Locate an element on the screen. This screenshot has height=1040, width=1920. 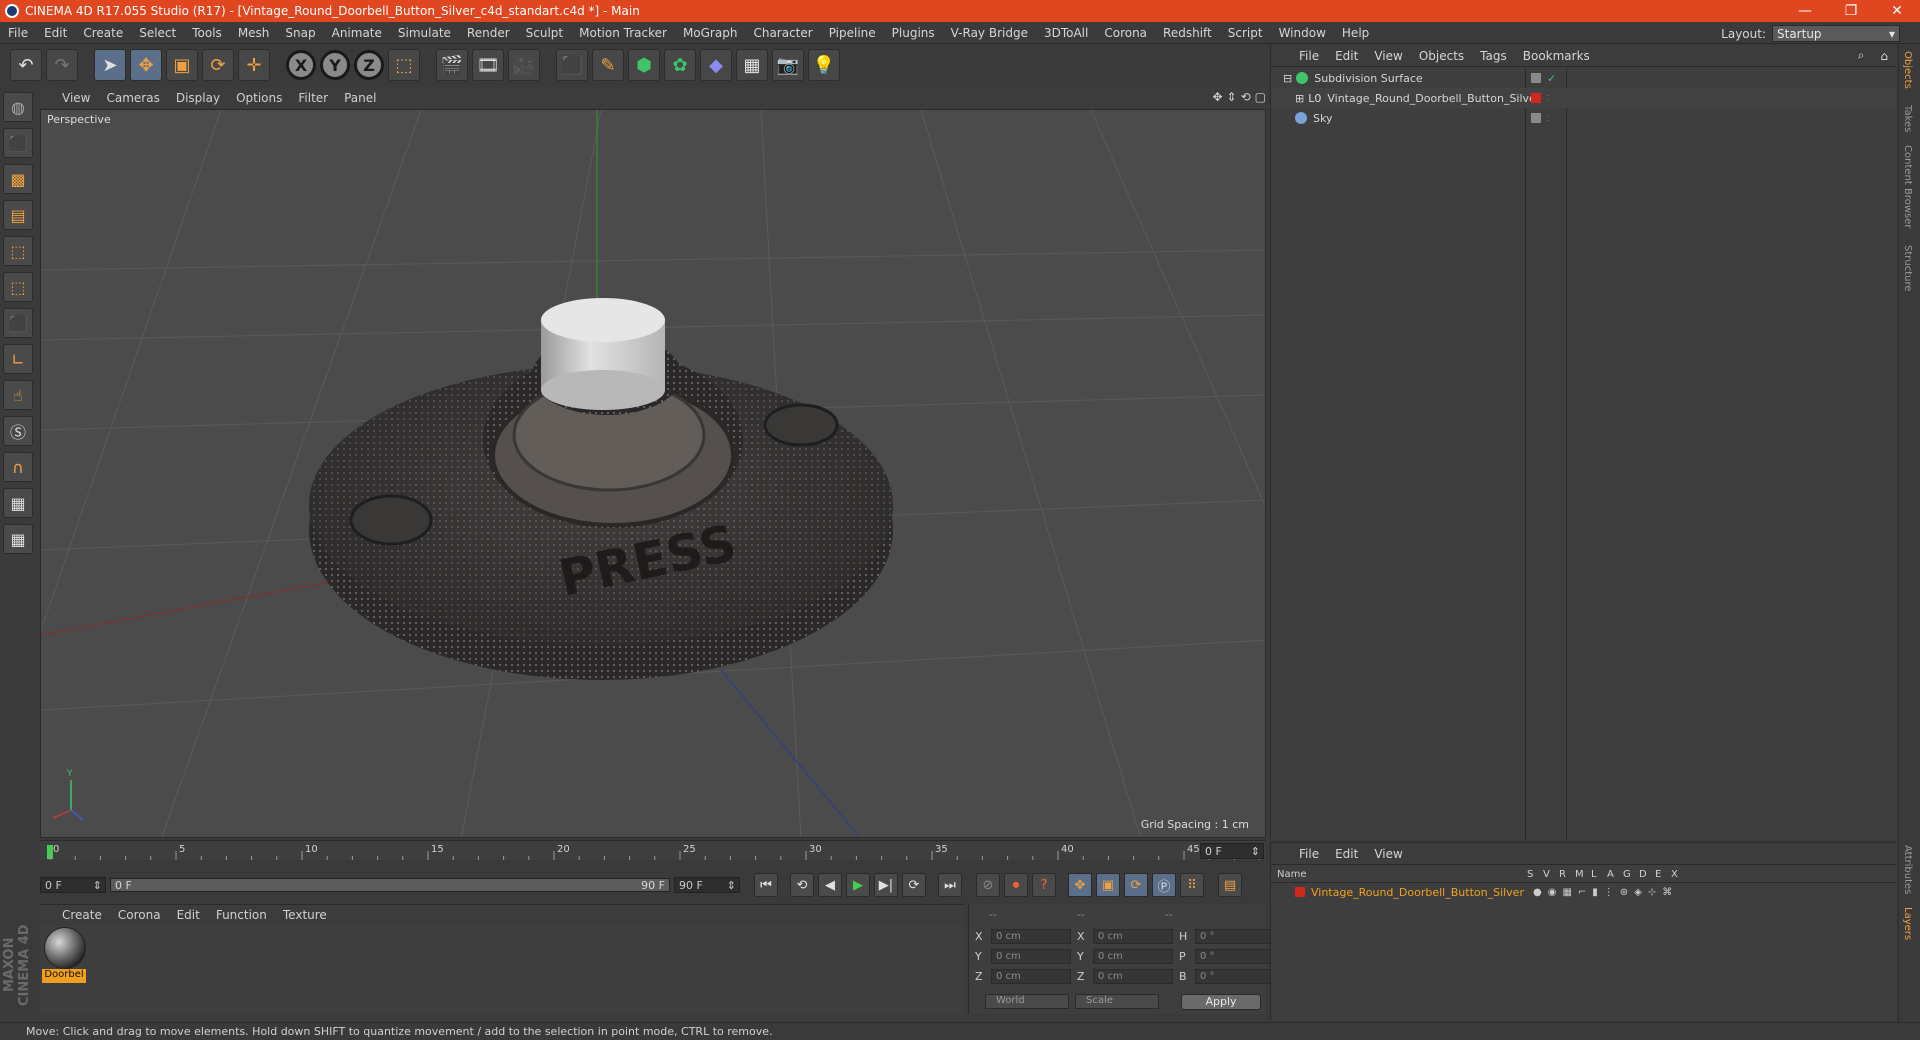
make-editable-icon: ◍ is located at coordinates (18, 107).